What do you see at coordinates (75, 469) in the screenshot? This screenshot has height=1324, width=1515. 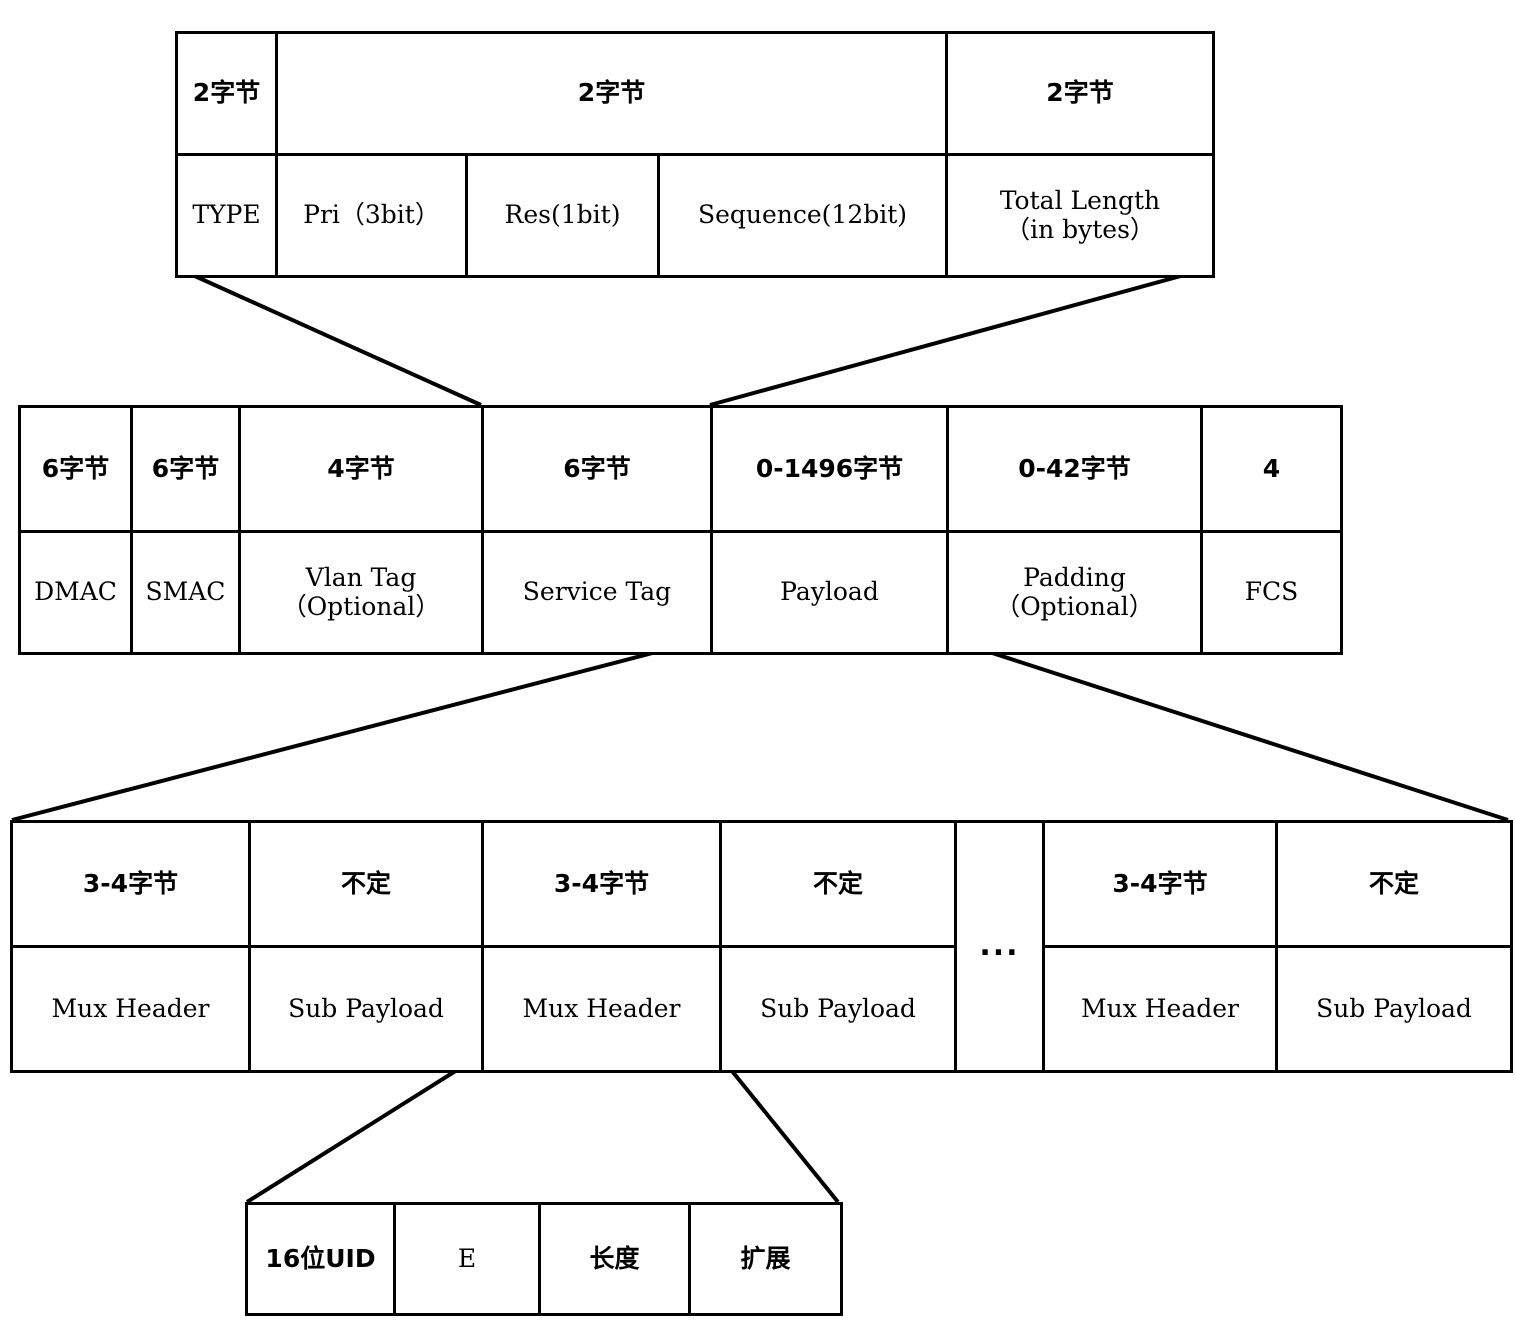 I see `ethernet-size-dmac: 6字节` at bounding box center [75, 469].